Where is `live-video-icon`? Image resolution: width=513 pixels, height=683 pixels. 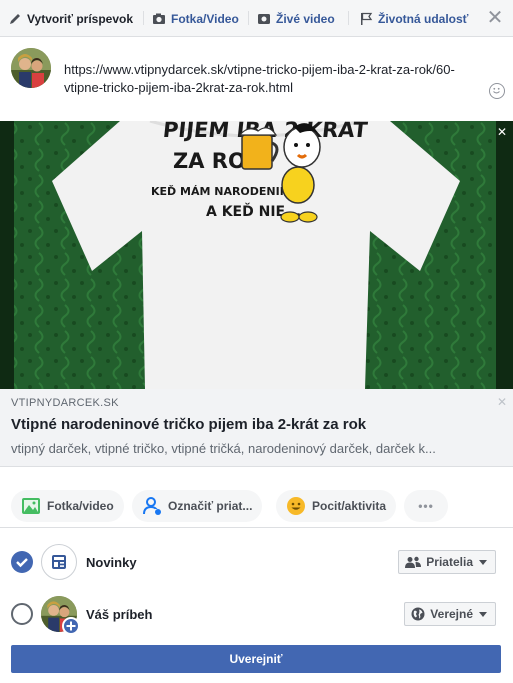
live-video-icon is located at coordinates (264, 19).